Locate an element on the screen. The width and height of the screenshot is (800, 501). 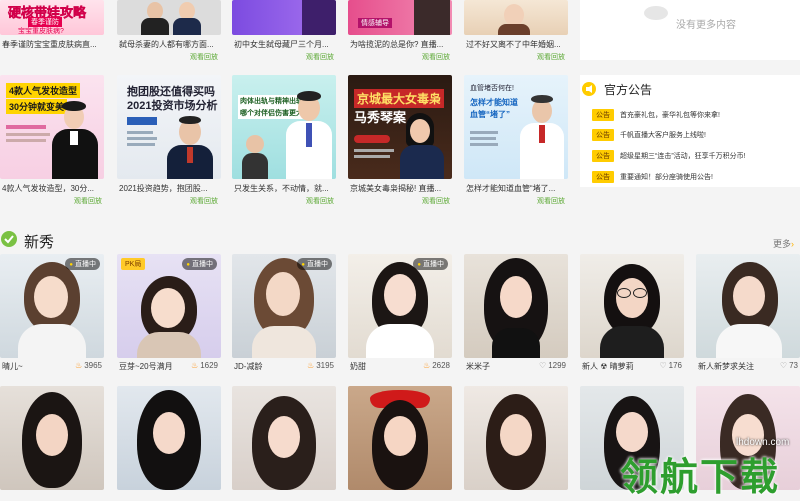
notice-text: 超级星期三“连击”活动，狂享千万积分币! is located at coordinates (683, 156).